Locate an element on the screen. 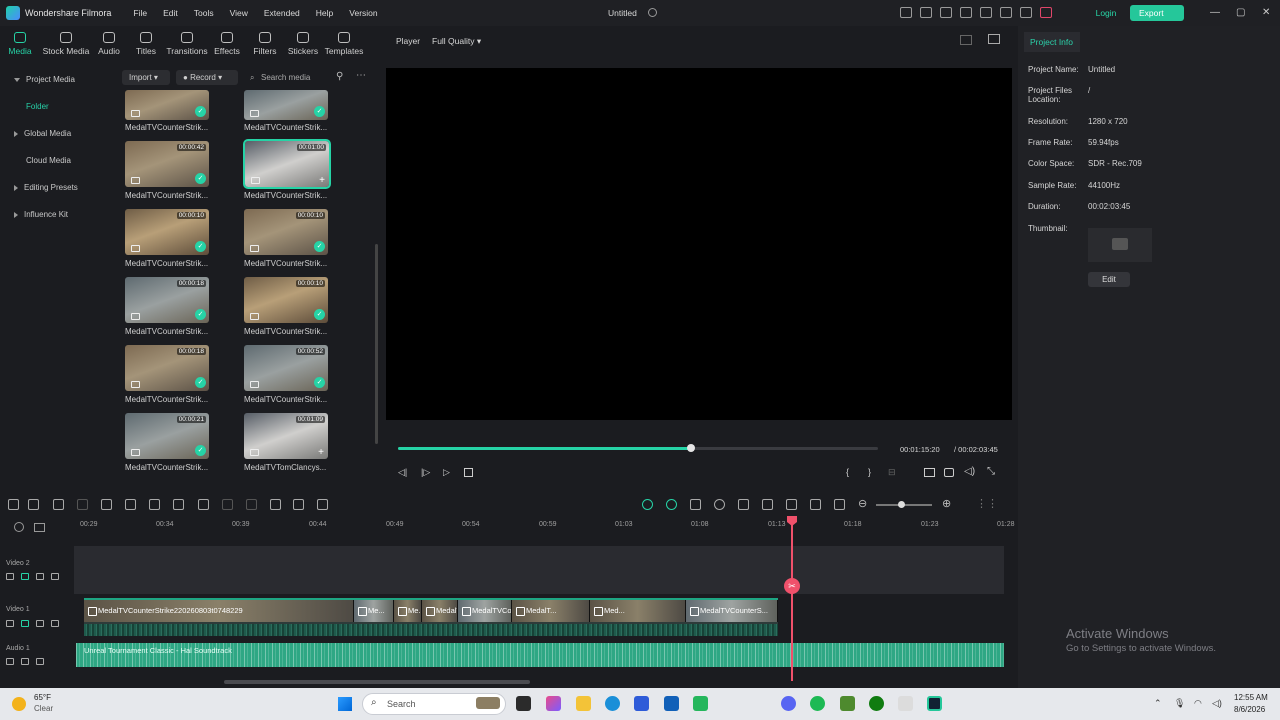 This screenshot has height=720, width=1280. sidebar-item-cloud-media: Cloud Media is located at coordinates (52, 164).